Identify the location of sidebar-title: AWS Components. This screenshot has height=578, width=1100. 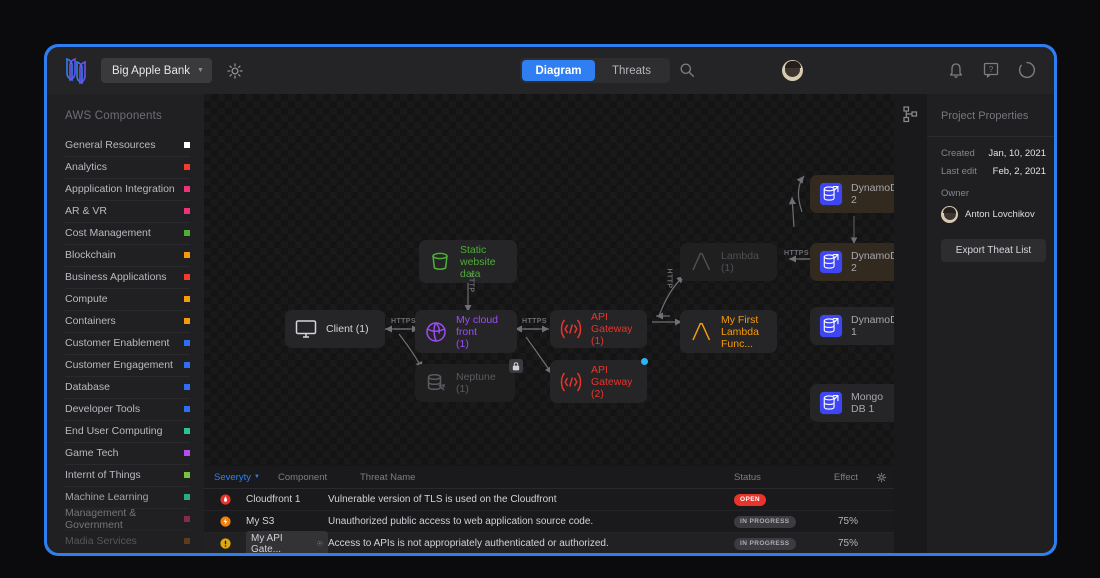
(113, 116).